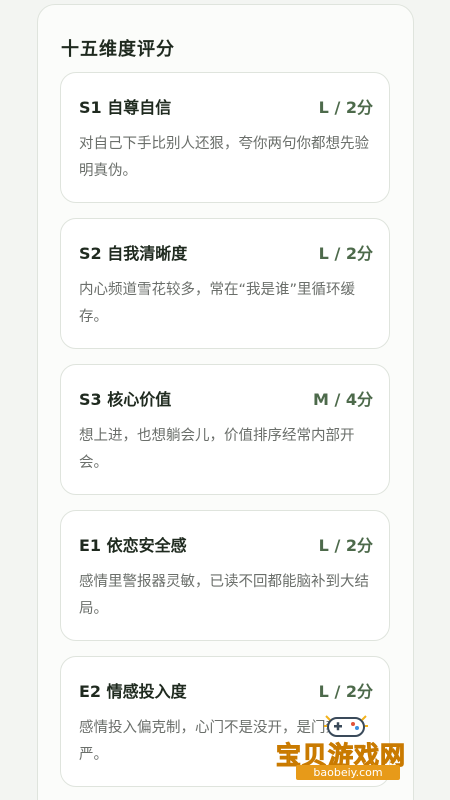 The height and width of the screenshot is (800, 450). Describe the element at coordinates (348, 772) in the screenshot. I see `watermark-url: baobeiy.com` at that location.